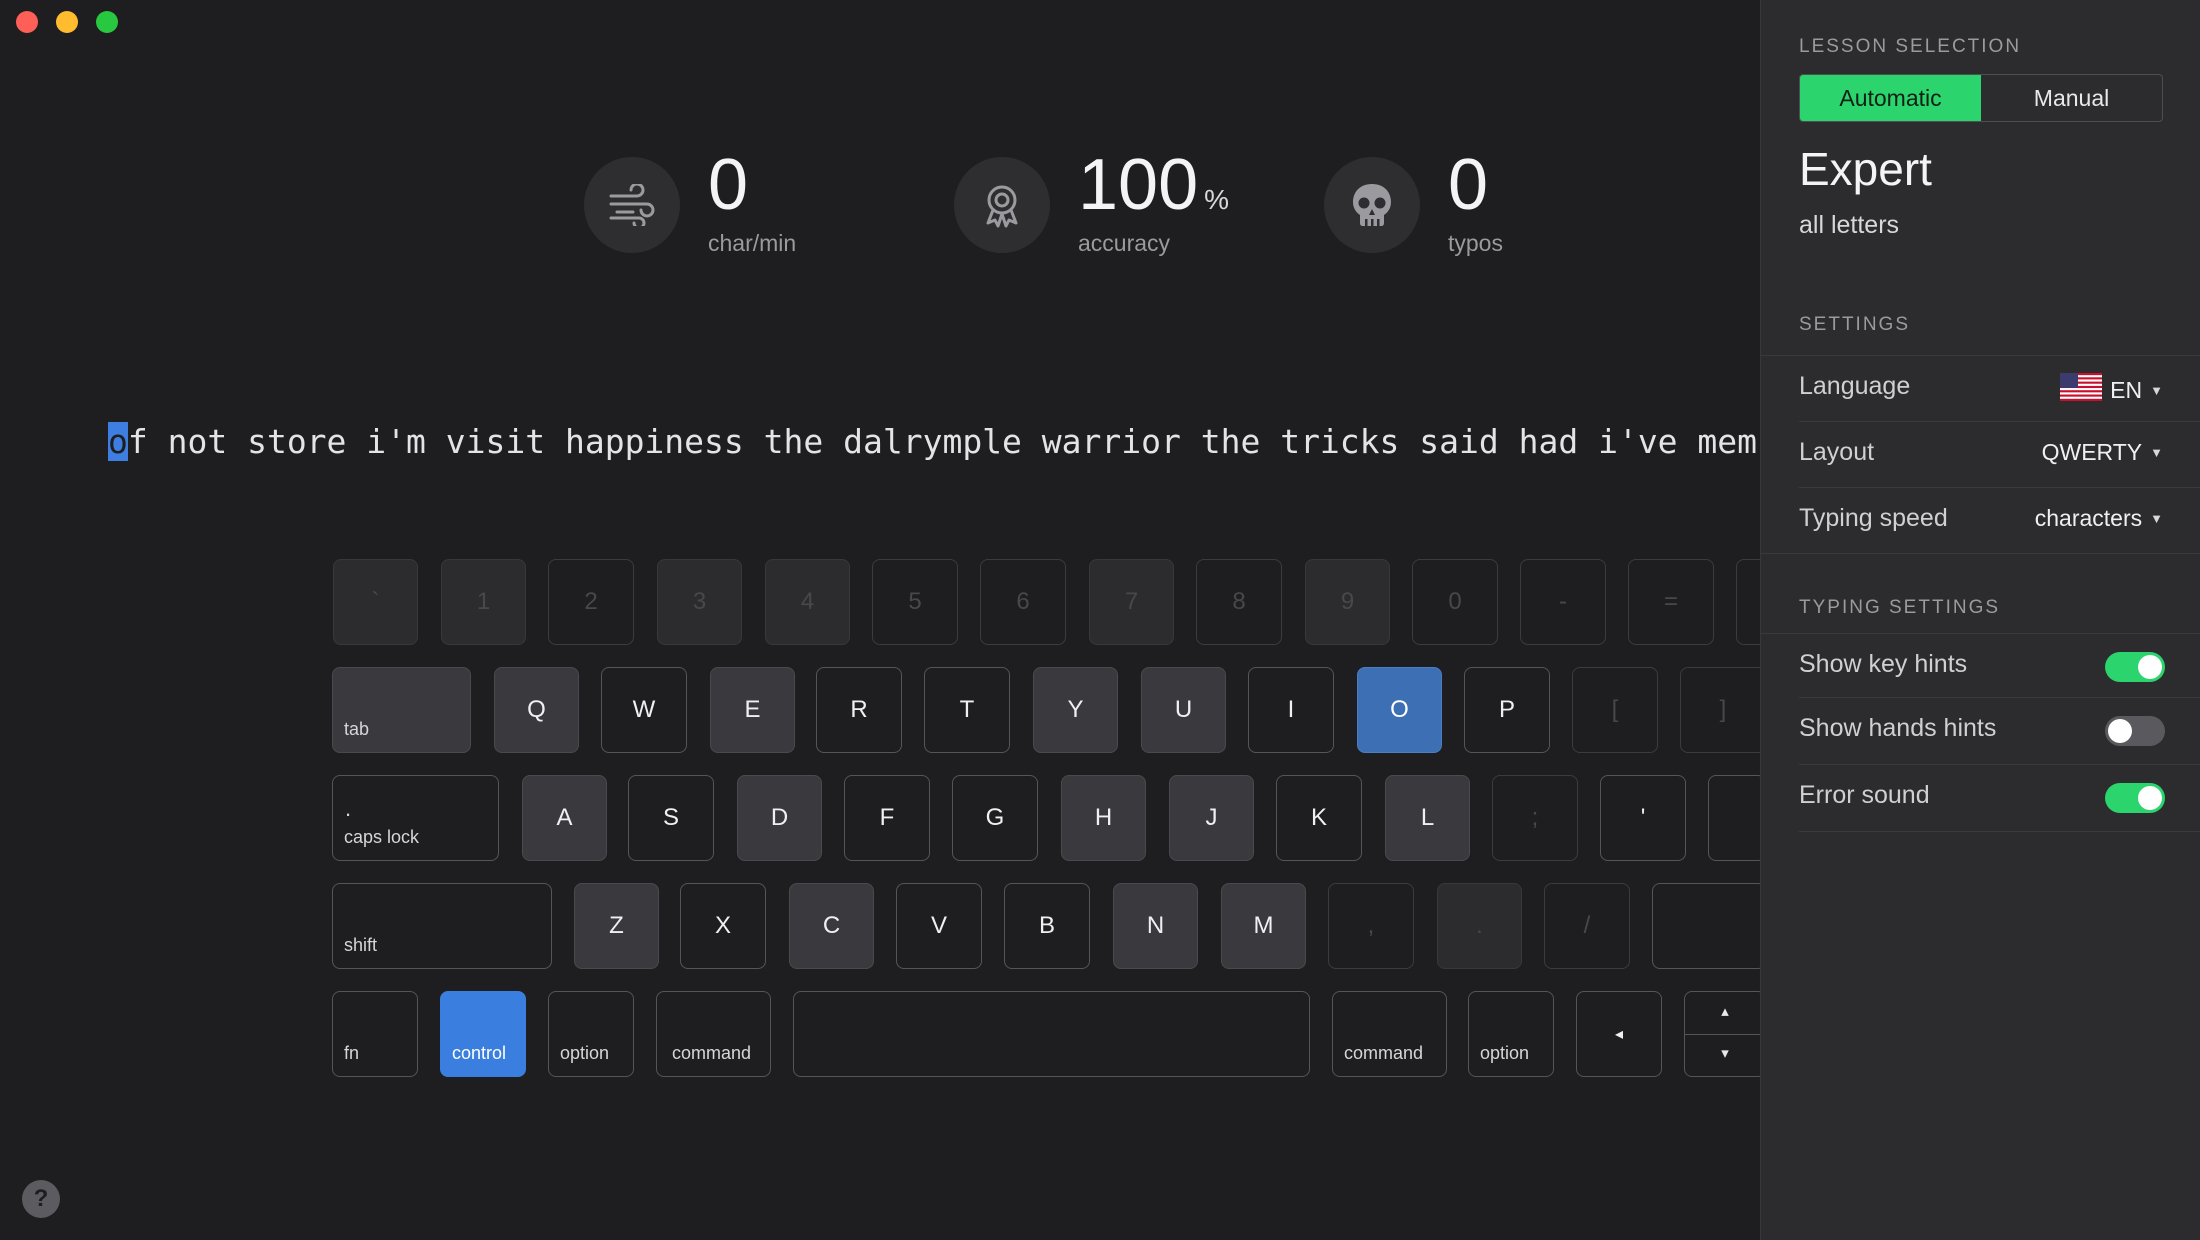 This screenshot has height=1240, width=2200. Describe the element at coordinates (1980, 553) in the screenshot. I see `divider` at that location.